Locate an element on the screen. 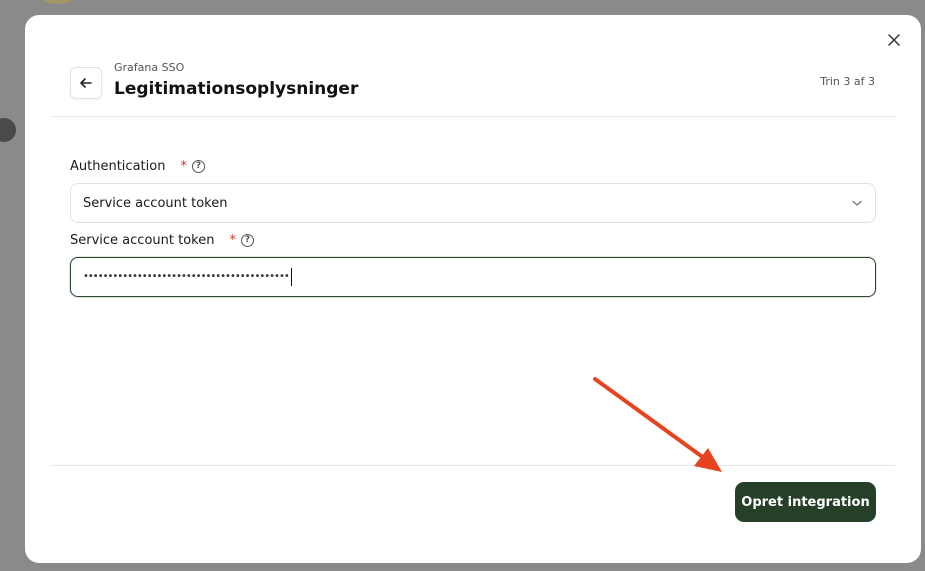 This screenshot has height=571, width=925. back-button is located at coordinates (86, 83).